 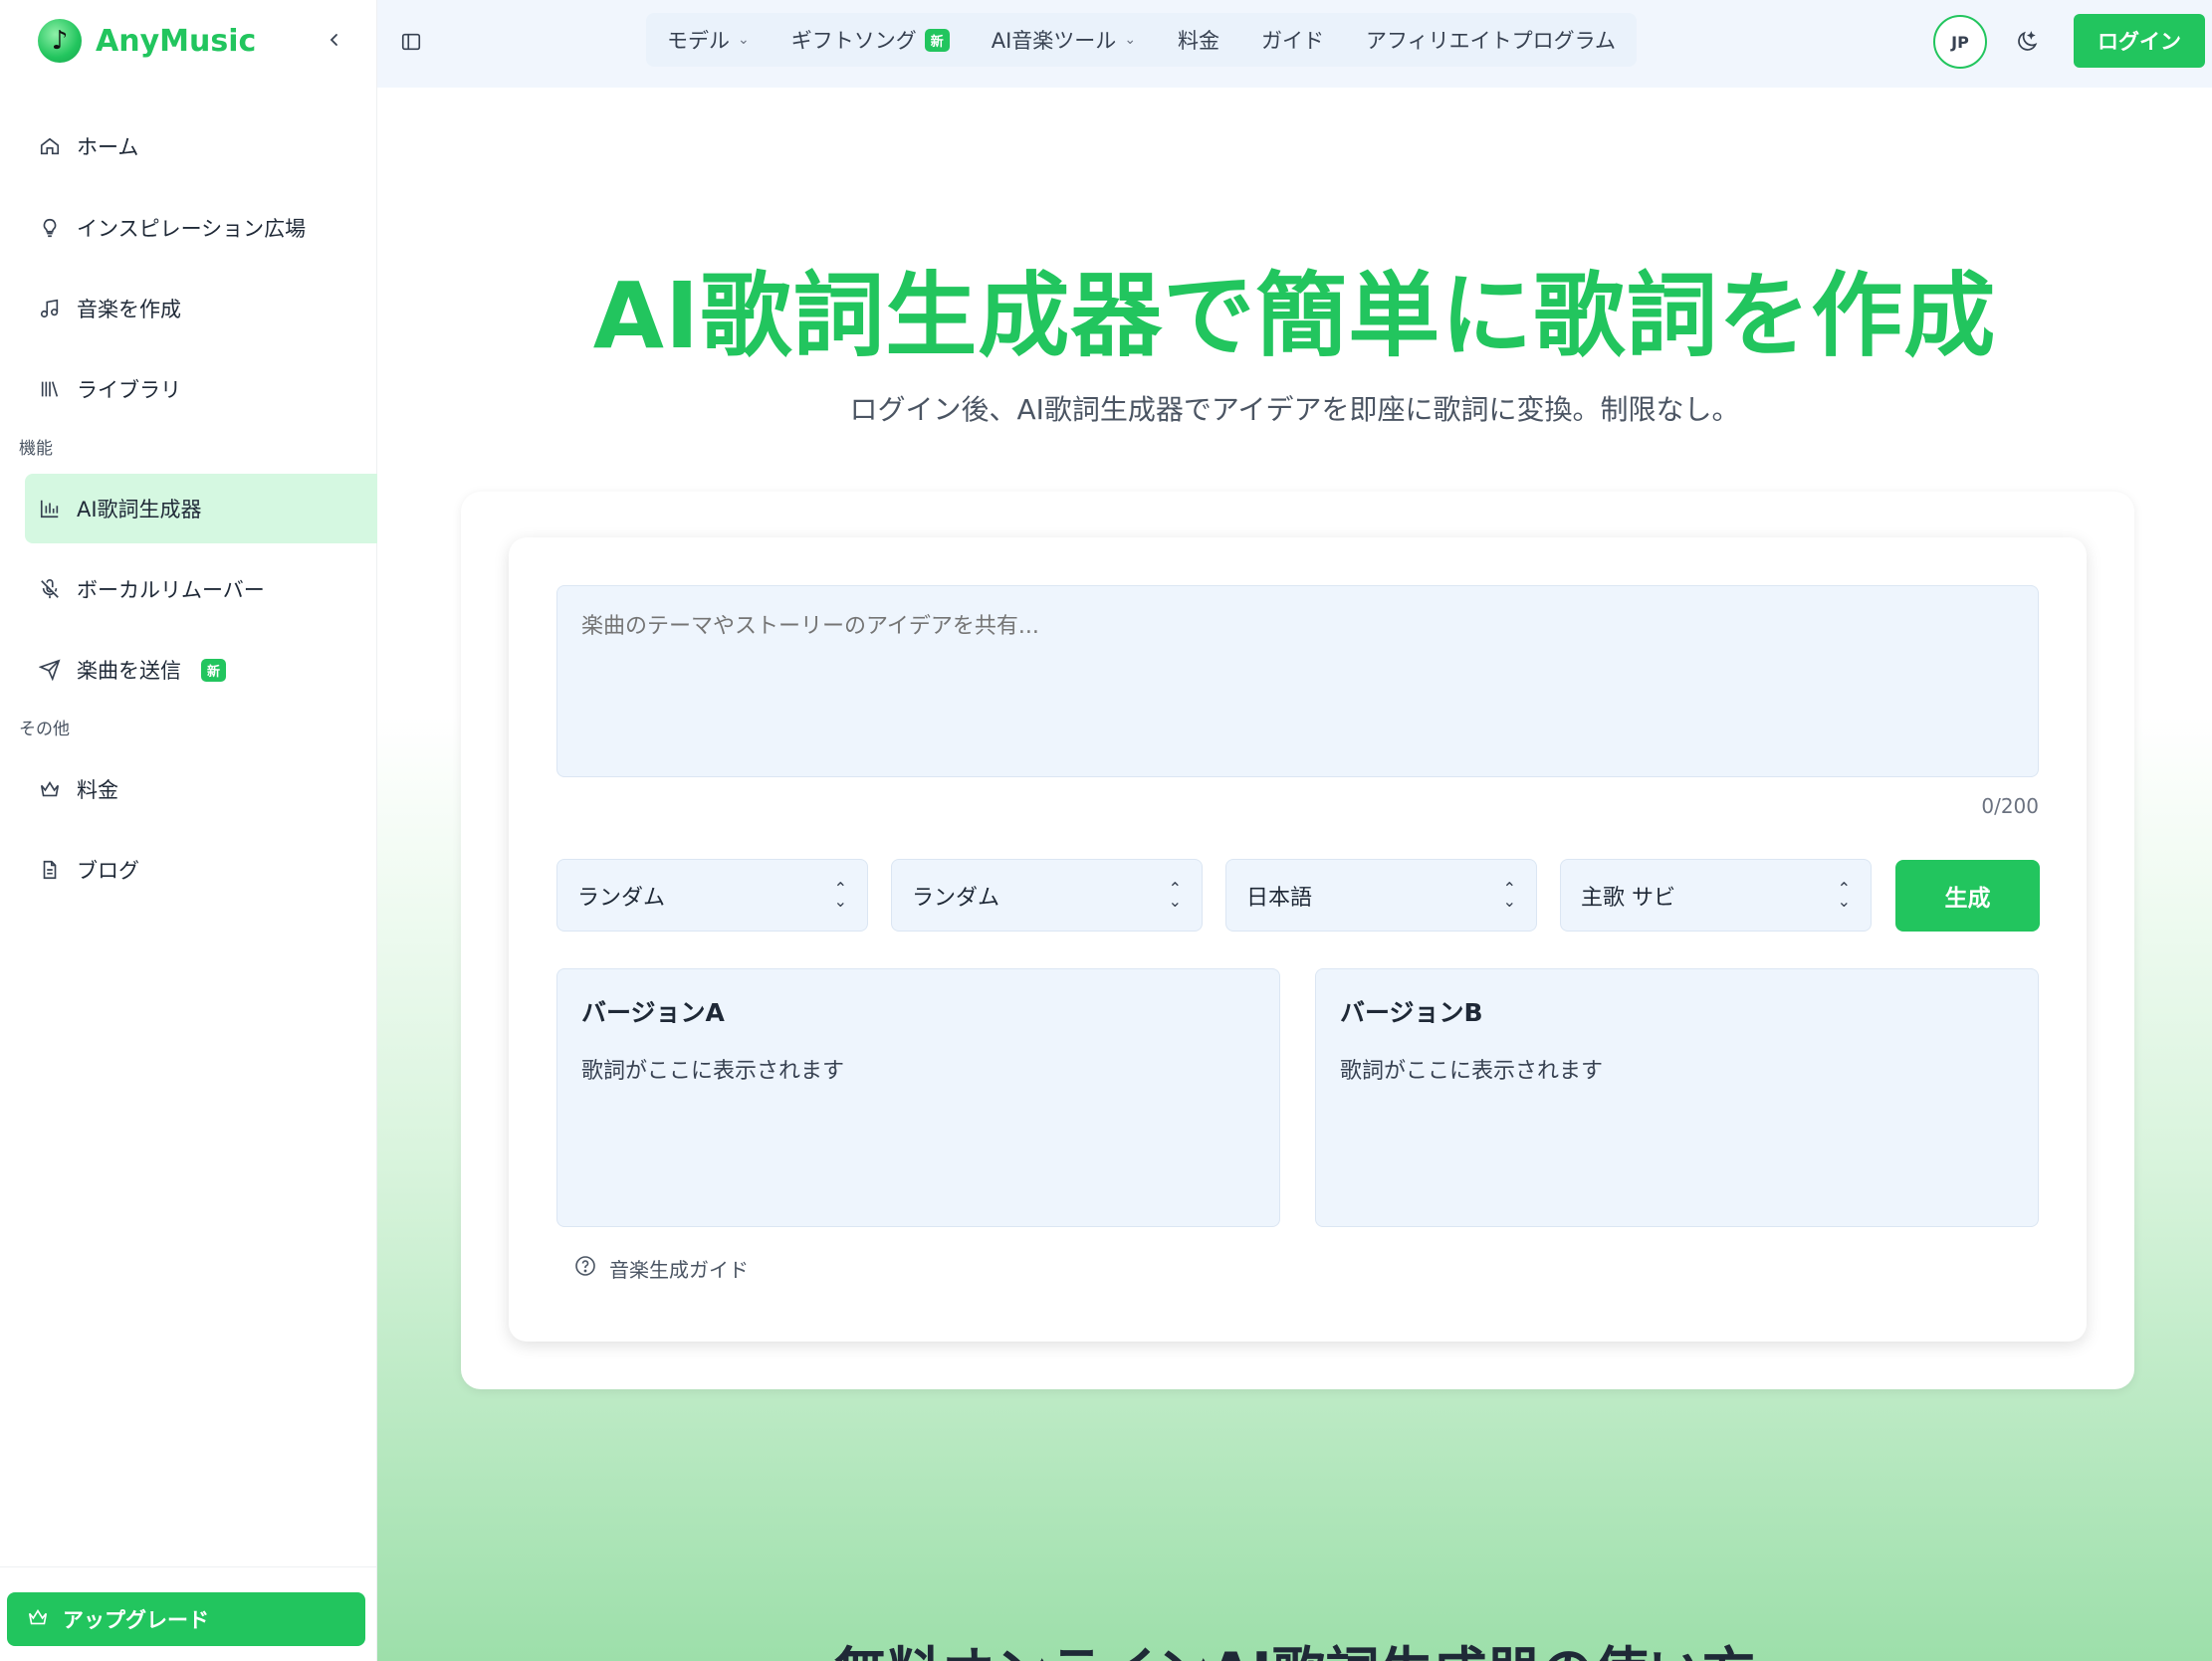 What do you see at coordinates (188, 1566) in the screenshot?
I see `divider` at bounding box center [188, 1566].